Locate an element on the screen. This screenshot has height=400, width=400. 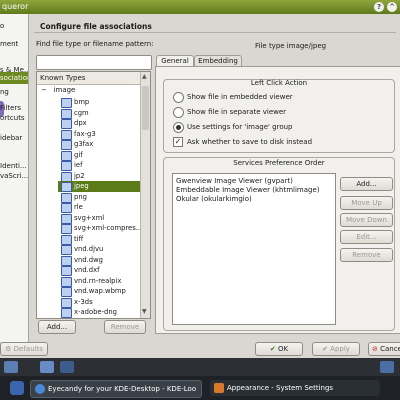
tree-item-label: vnd.dwg is located at coordinates (88, 259).